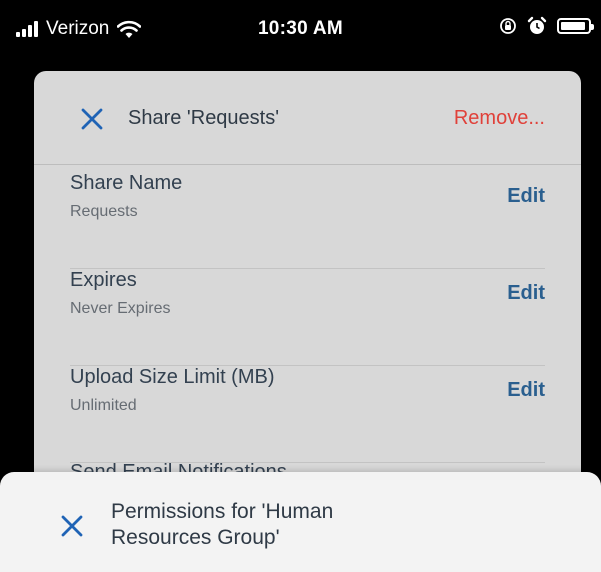 Image resolution: width=601 pixels, height=572 pixels. I want to click on battery-level-fill, so click(573, 26).